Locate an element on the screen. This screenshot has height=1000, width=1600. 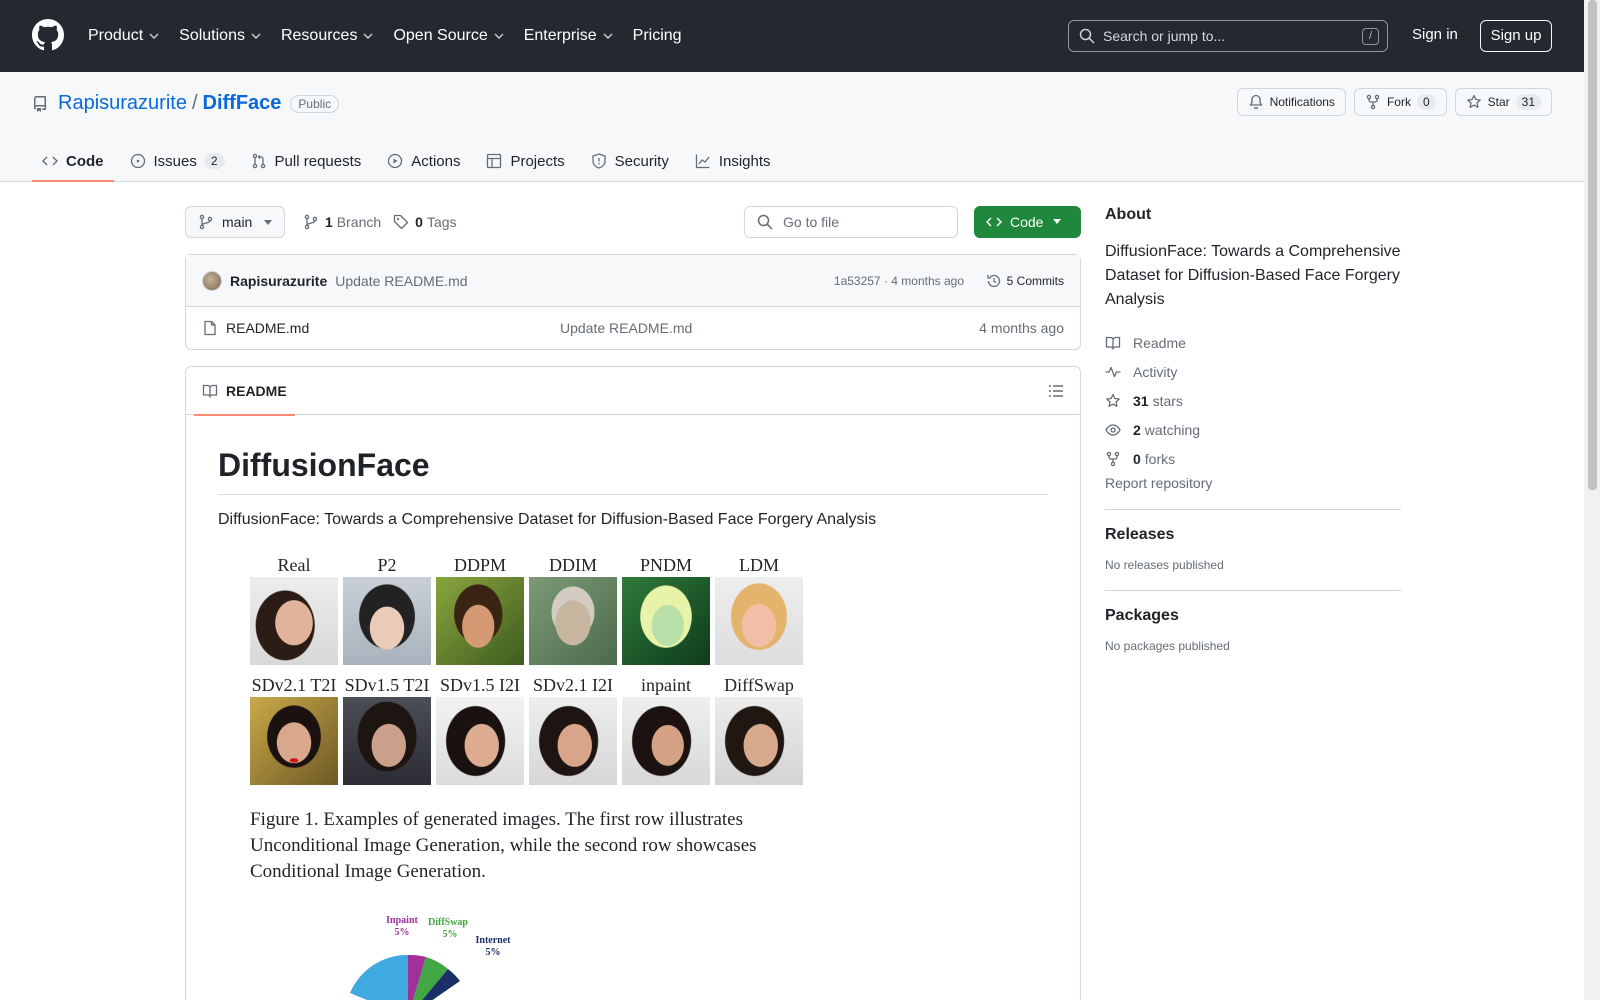
branch-selector: main is located at coordinates (235, 222).